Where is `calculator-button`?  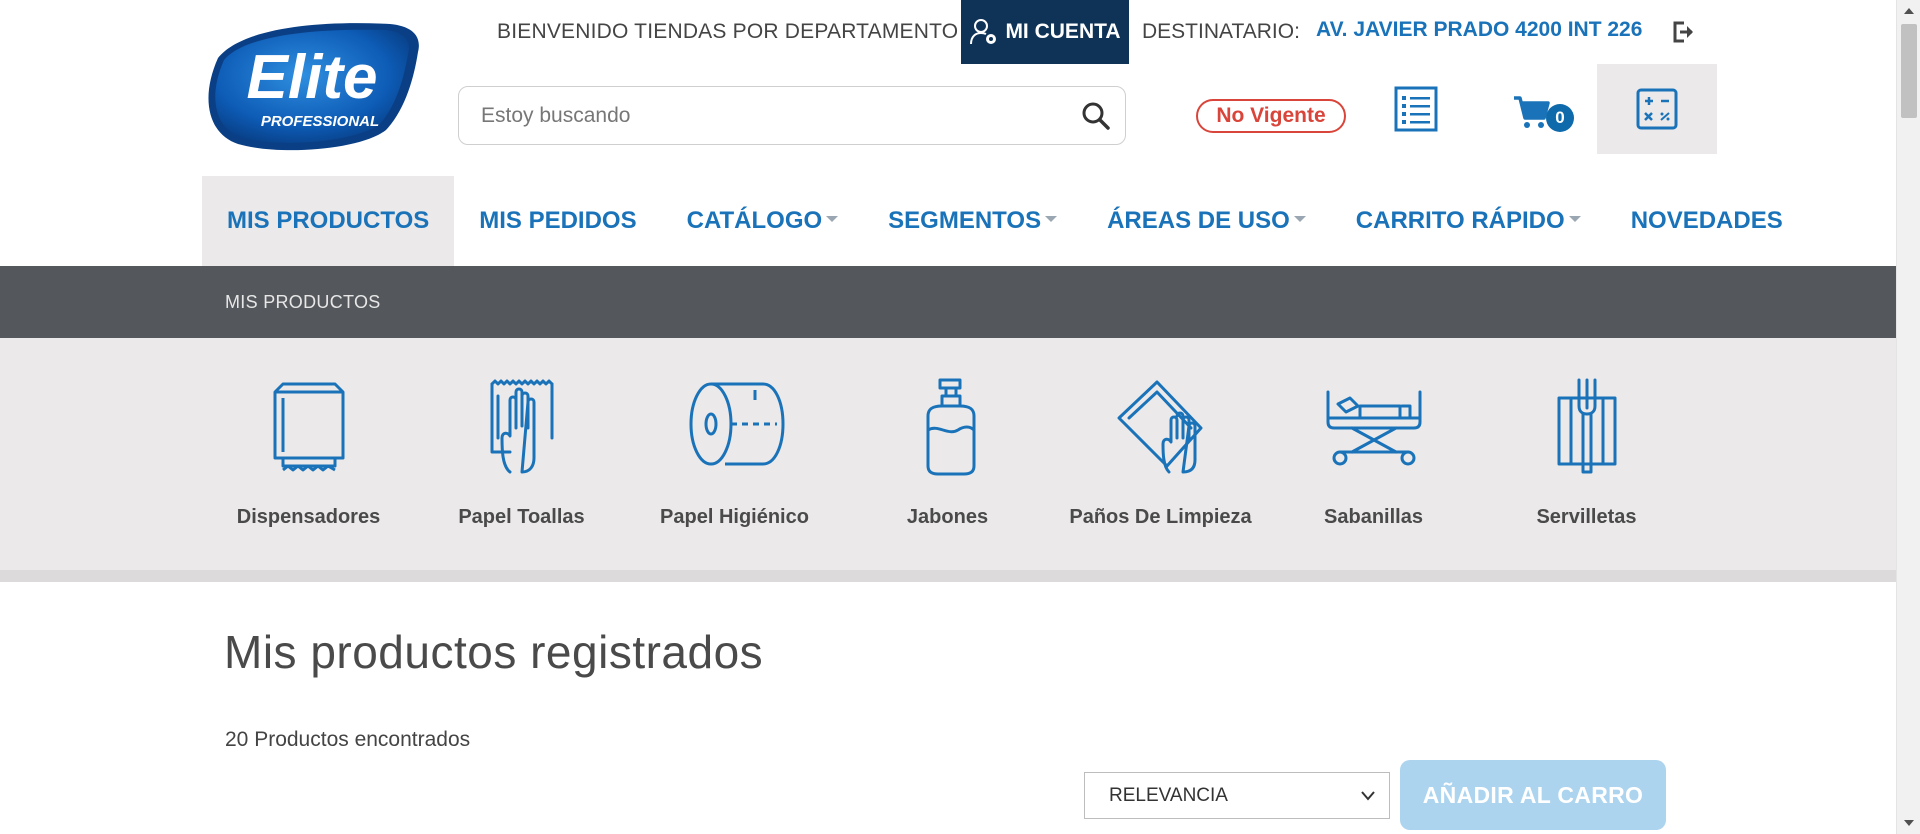
calculator-button is located at coordinates (1657, 109).